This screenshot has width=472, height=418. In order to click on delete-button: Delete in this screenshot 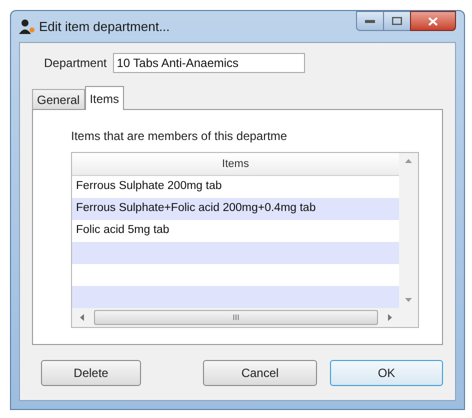, I will do `click(91, 373)`.